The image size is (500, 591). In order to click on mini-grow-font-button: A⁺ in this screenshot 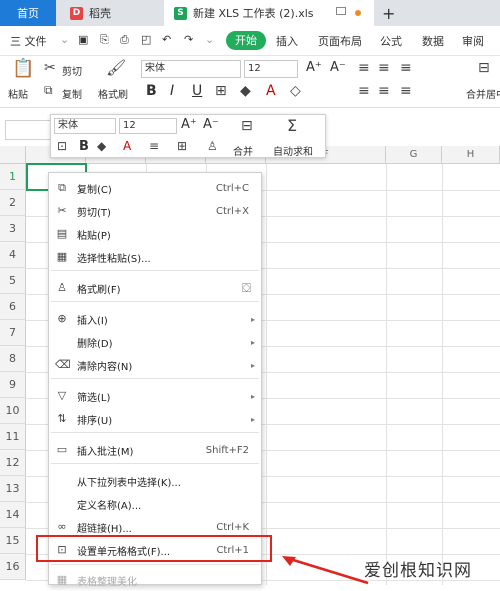, I will do `click(189, 124)`.